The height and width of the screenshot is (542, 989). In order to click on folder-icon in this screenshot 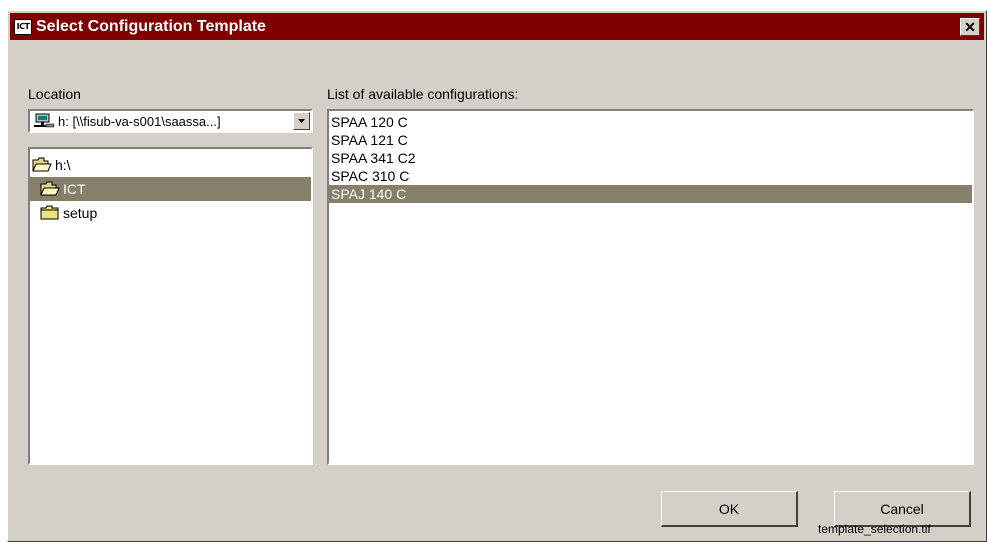, I will do `click(50, 213)`.